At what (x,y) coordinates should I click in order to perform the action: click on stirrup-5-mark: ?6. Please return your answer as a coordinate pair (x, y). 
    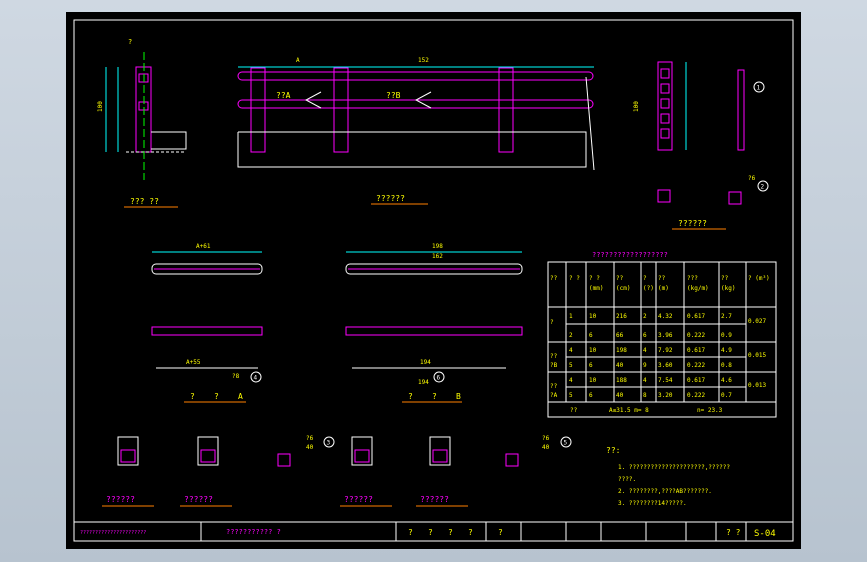
    Looking at the image, I should click on (546, 438).